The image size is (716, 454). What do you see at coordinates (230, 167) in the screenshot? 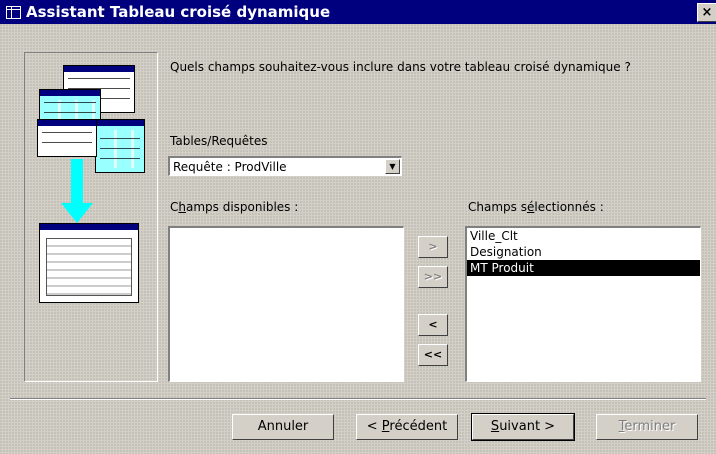
I see `tables-combobox-value: Requête : ProdVille` at bounding box center [230, 167].